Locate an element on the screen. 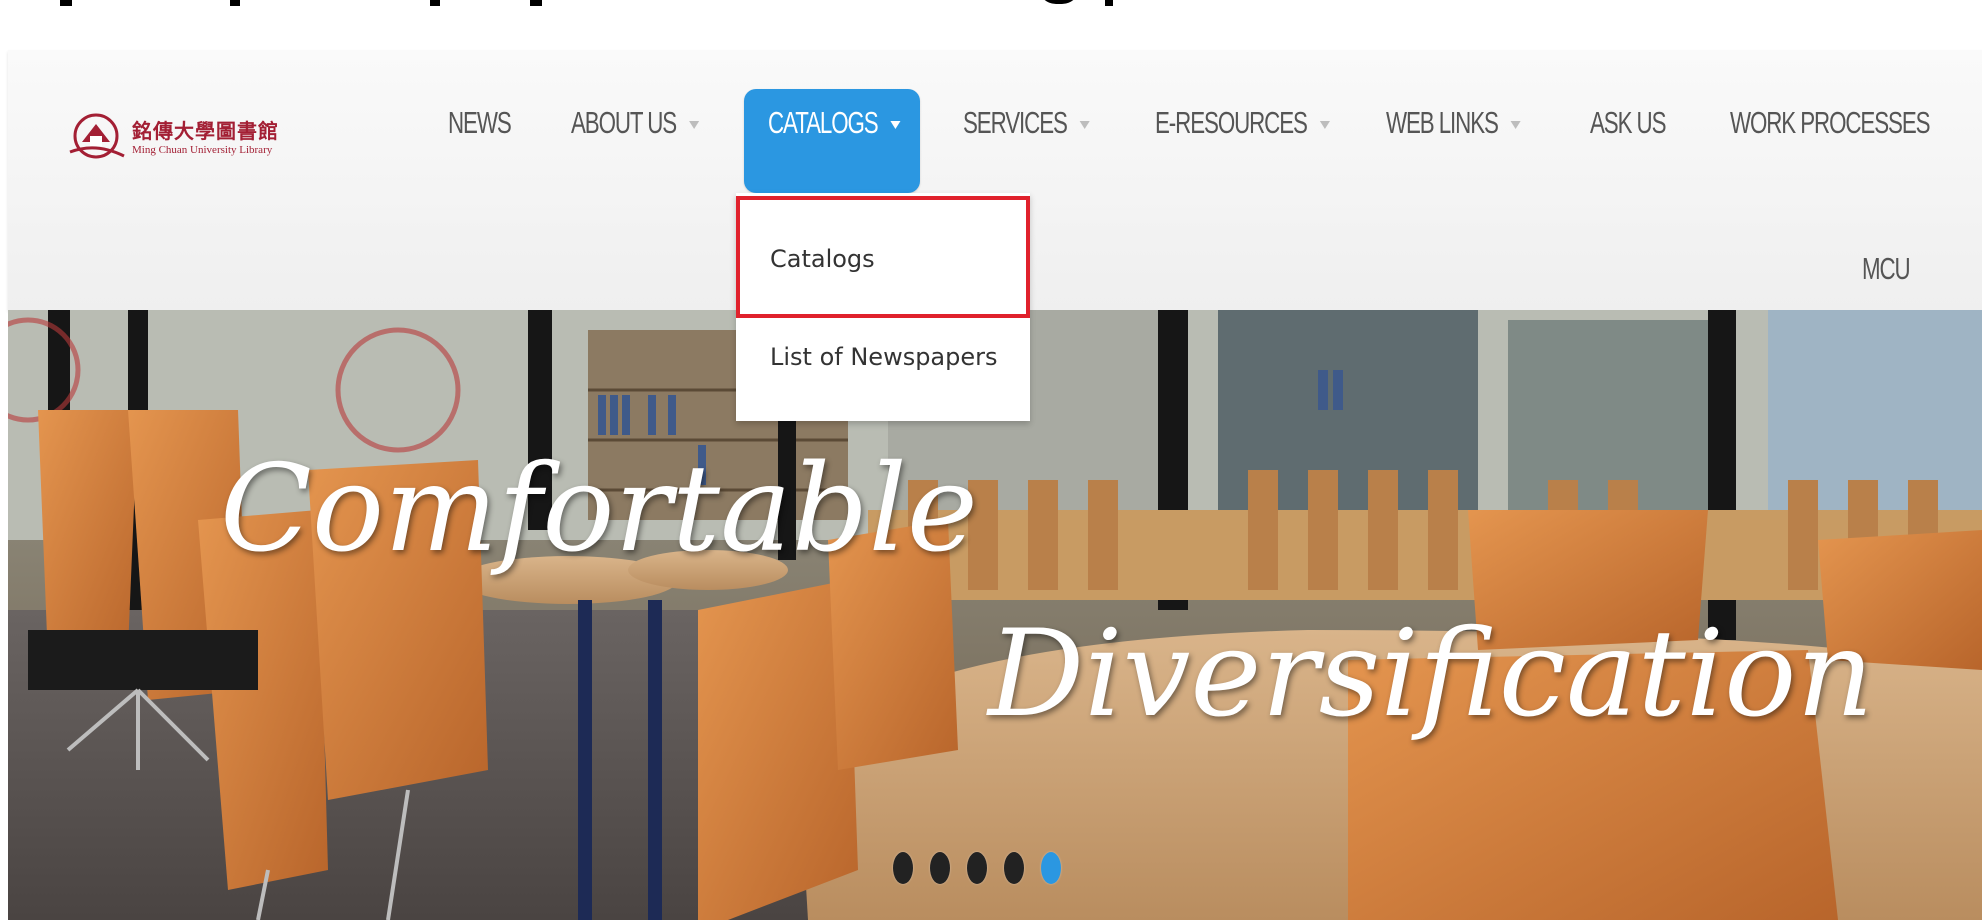 The height and width of the screenshot is (920, 1982). nav-item-about-us: ABOUT US is located at coordinates (635, 123).